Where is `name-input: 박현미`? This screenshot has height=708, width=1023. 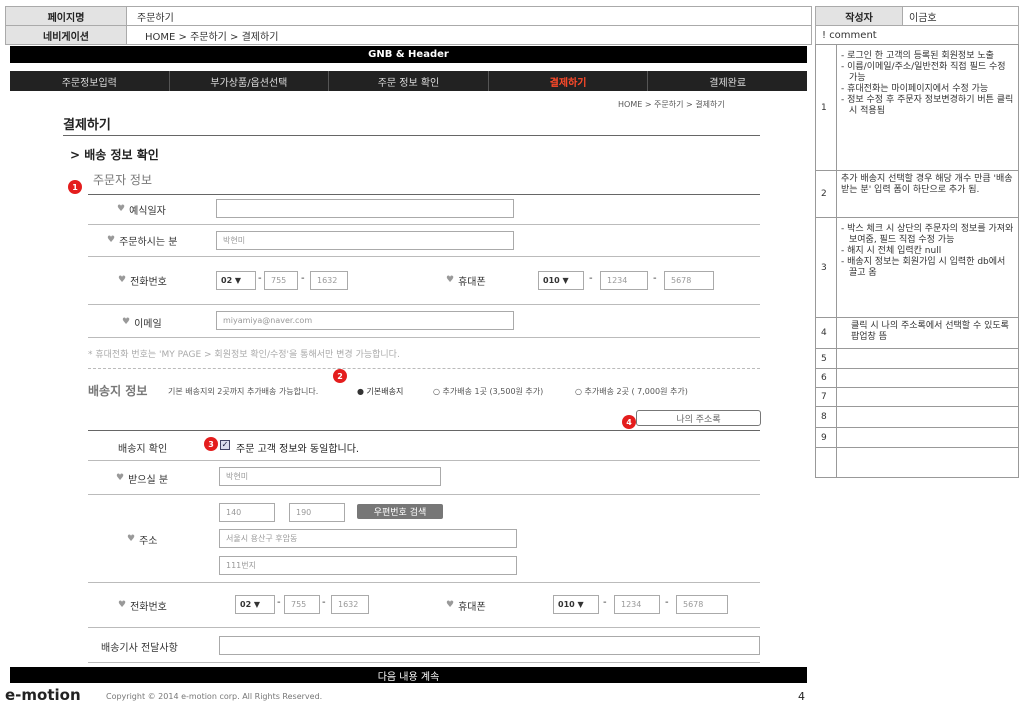 name-input: 박현미 is located at coordinates (365, 240).